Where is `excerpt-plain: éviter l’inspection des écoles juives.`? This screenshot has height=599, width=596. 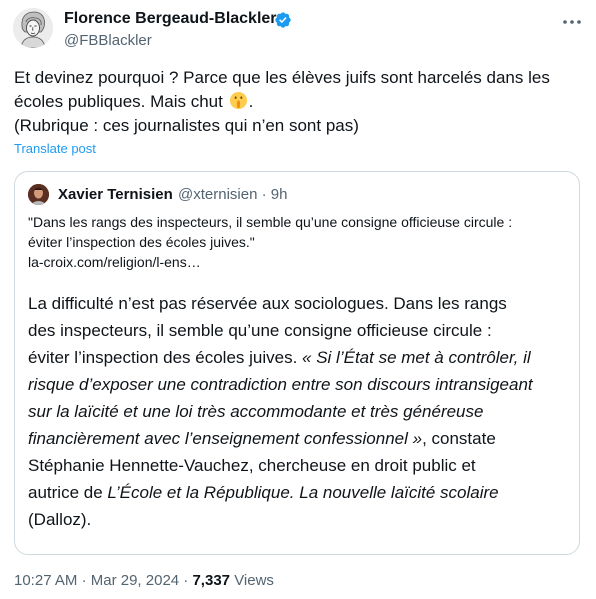
excerpt-plain: éviter l’inspection des écoles juives. is located at coordinates (165, 357).